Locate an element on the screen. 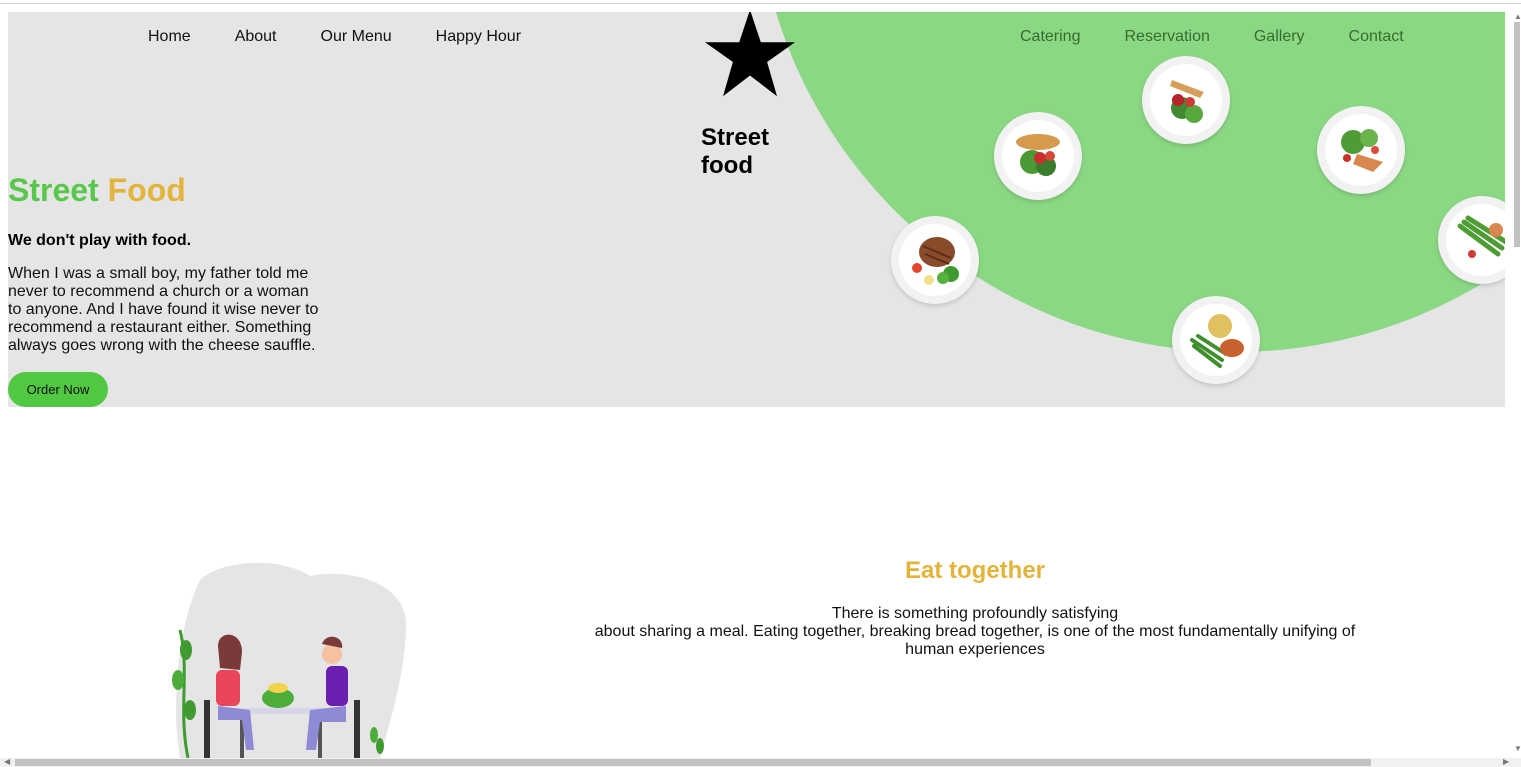 The height and width of the screenshot is (767, 1521). nav-catering-link: Catering is located at coordinates (1050, 37).